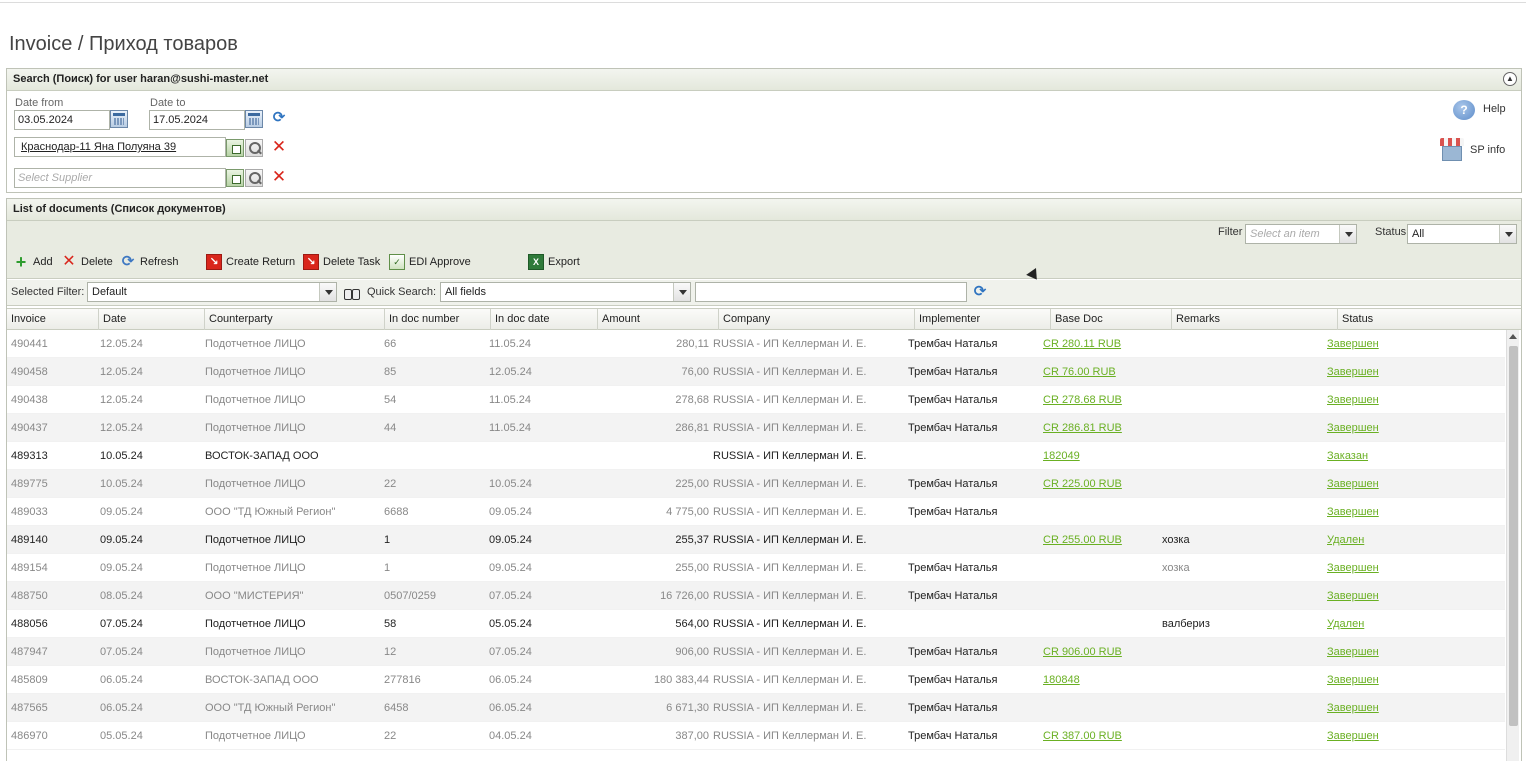  I want to click on cell-invoice: 489775, so click(29, 484).